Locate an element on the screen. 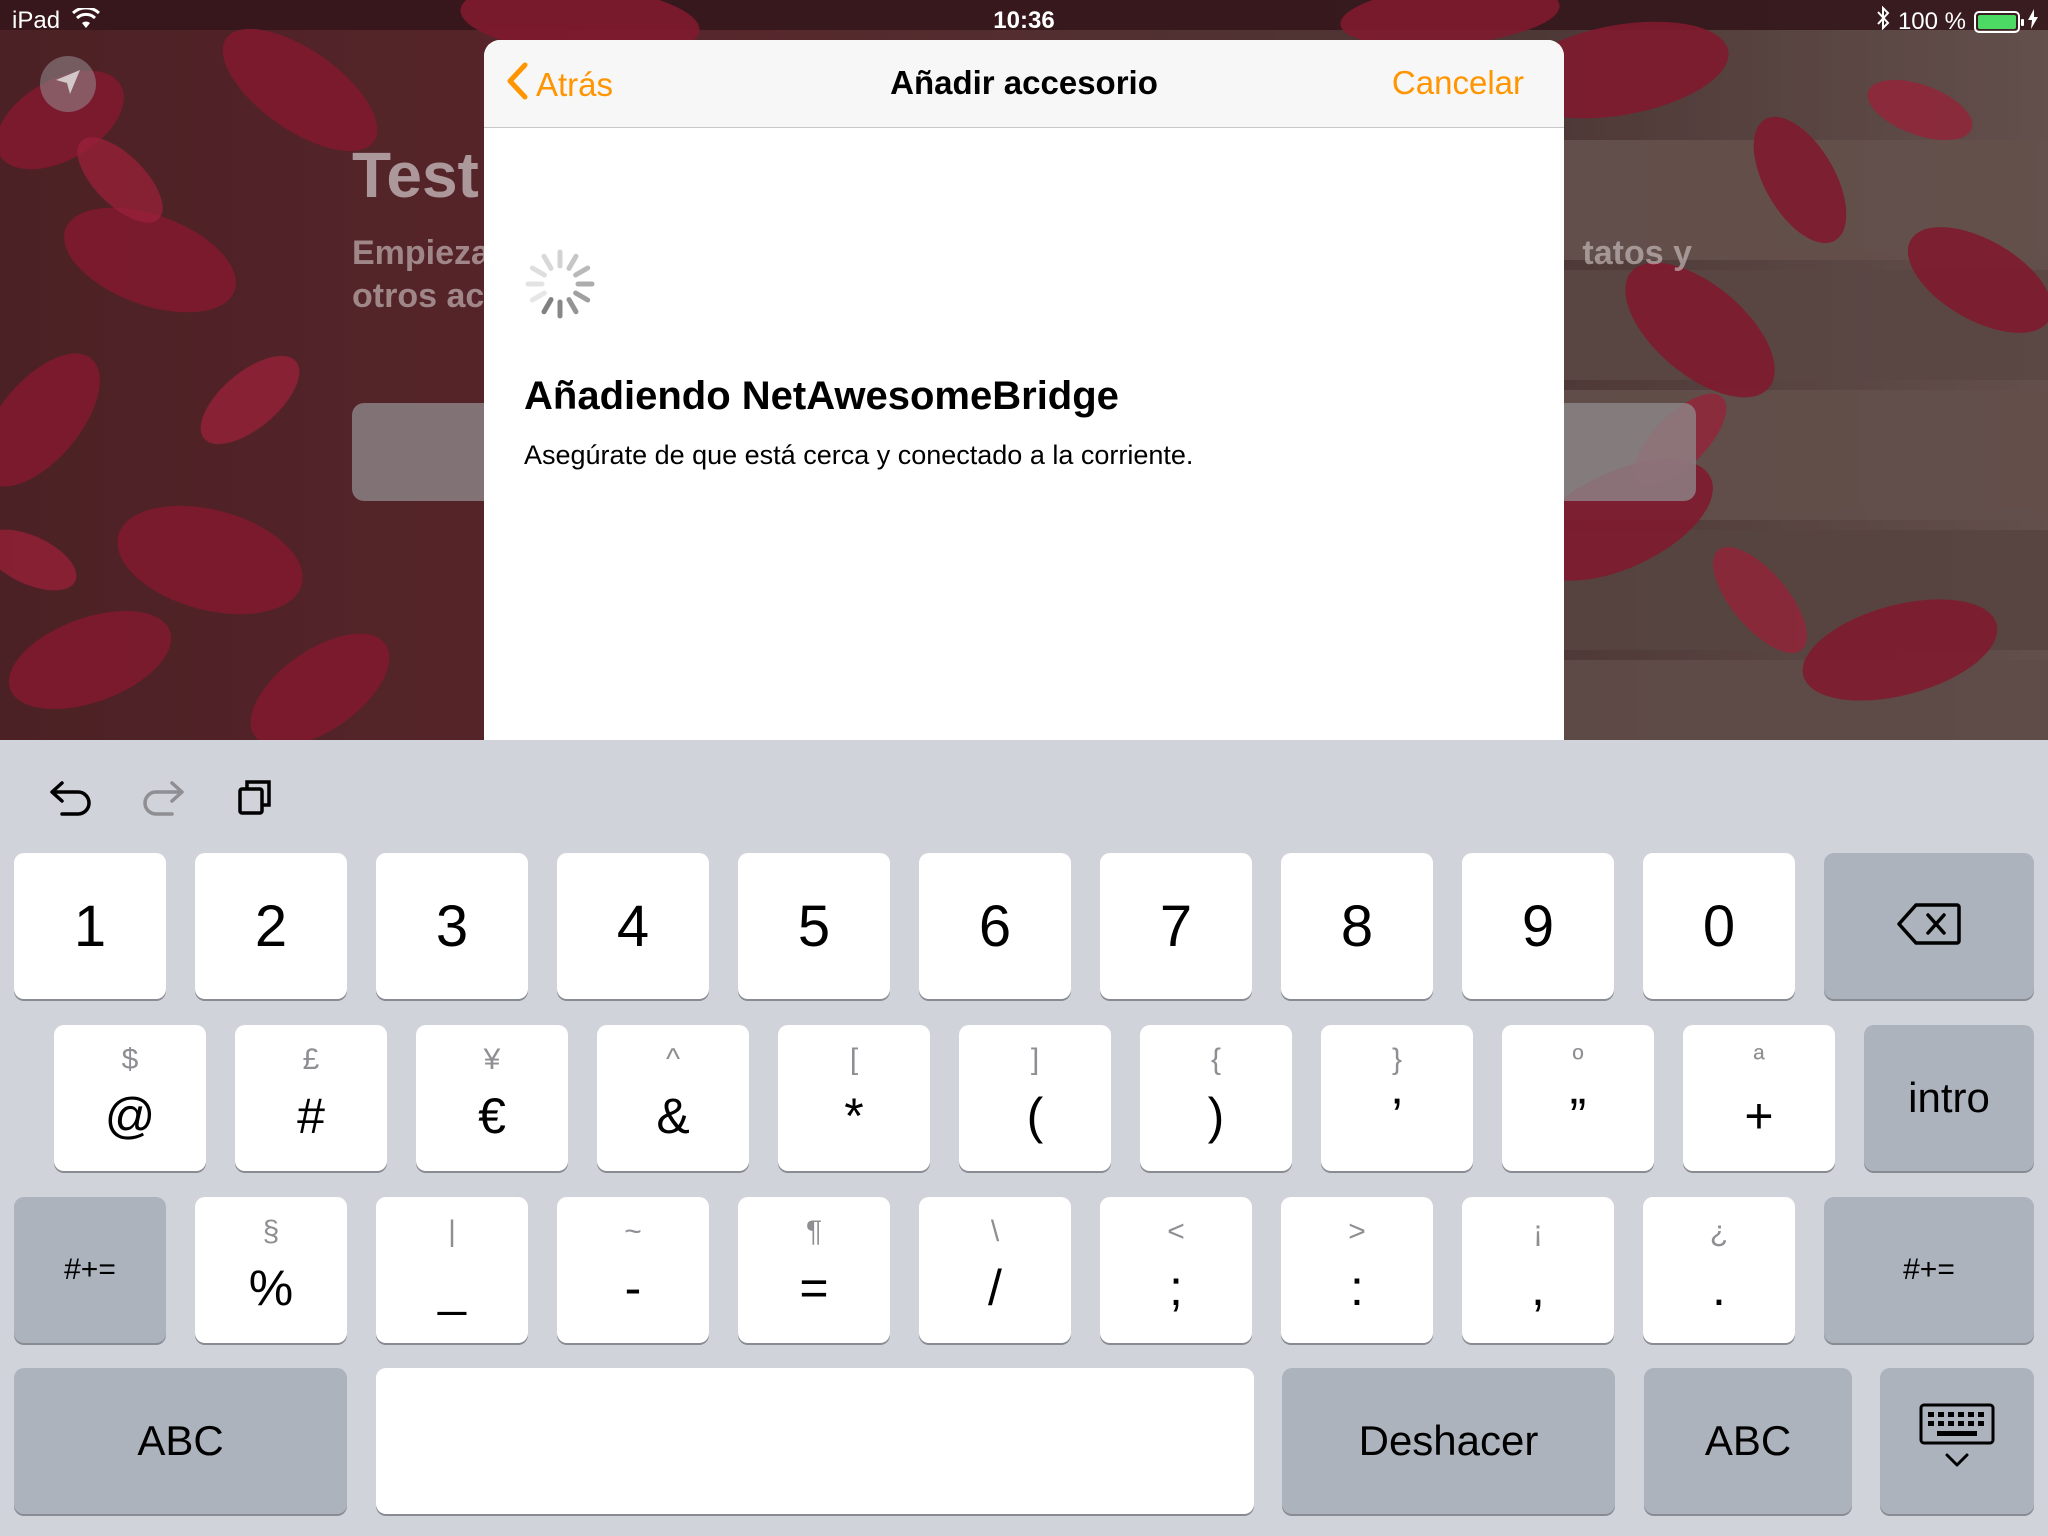 The image size is (2048, 1536). key-label: 4 is located at coordinates (633, 926).